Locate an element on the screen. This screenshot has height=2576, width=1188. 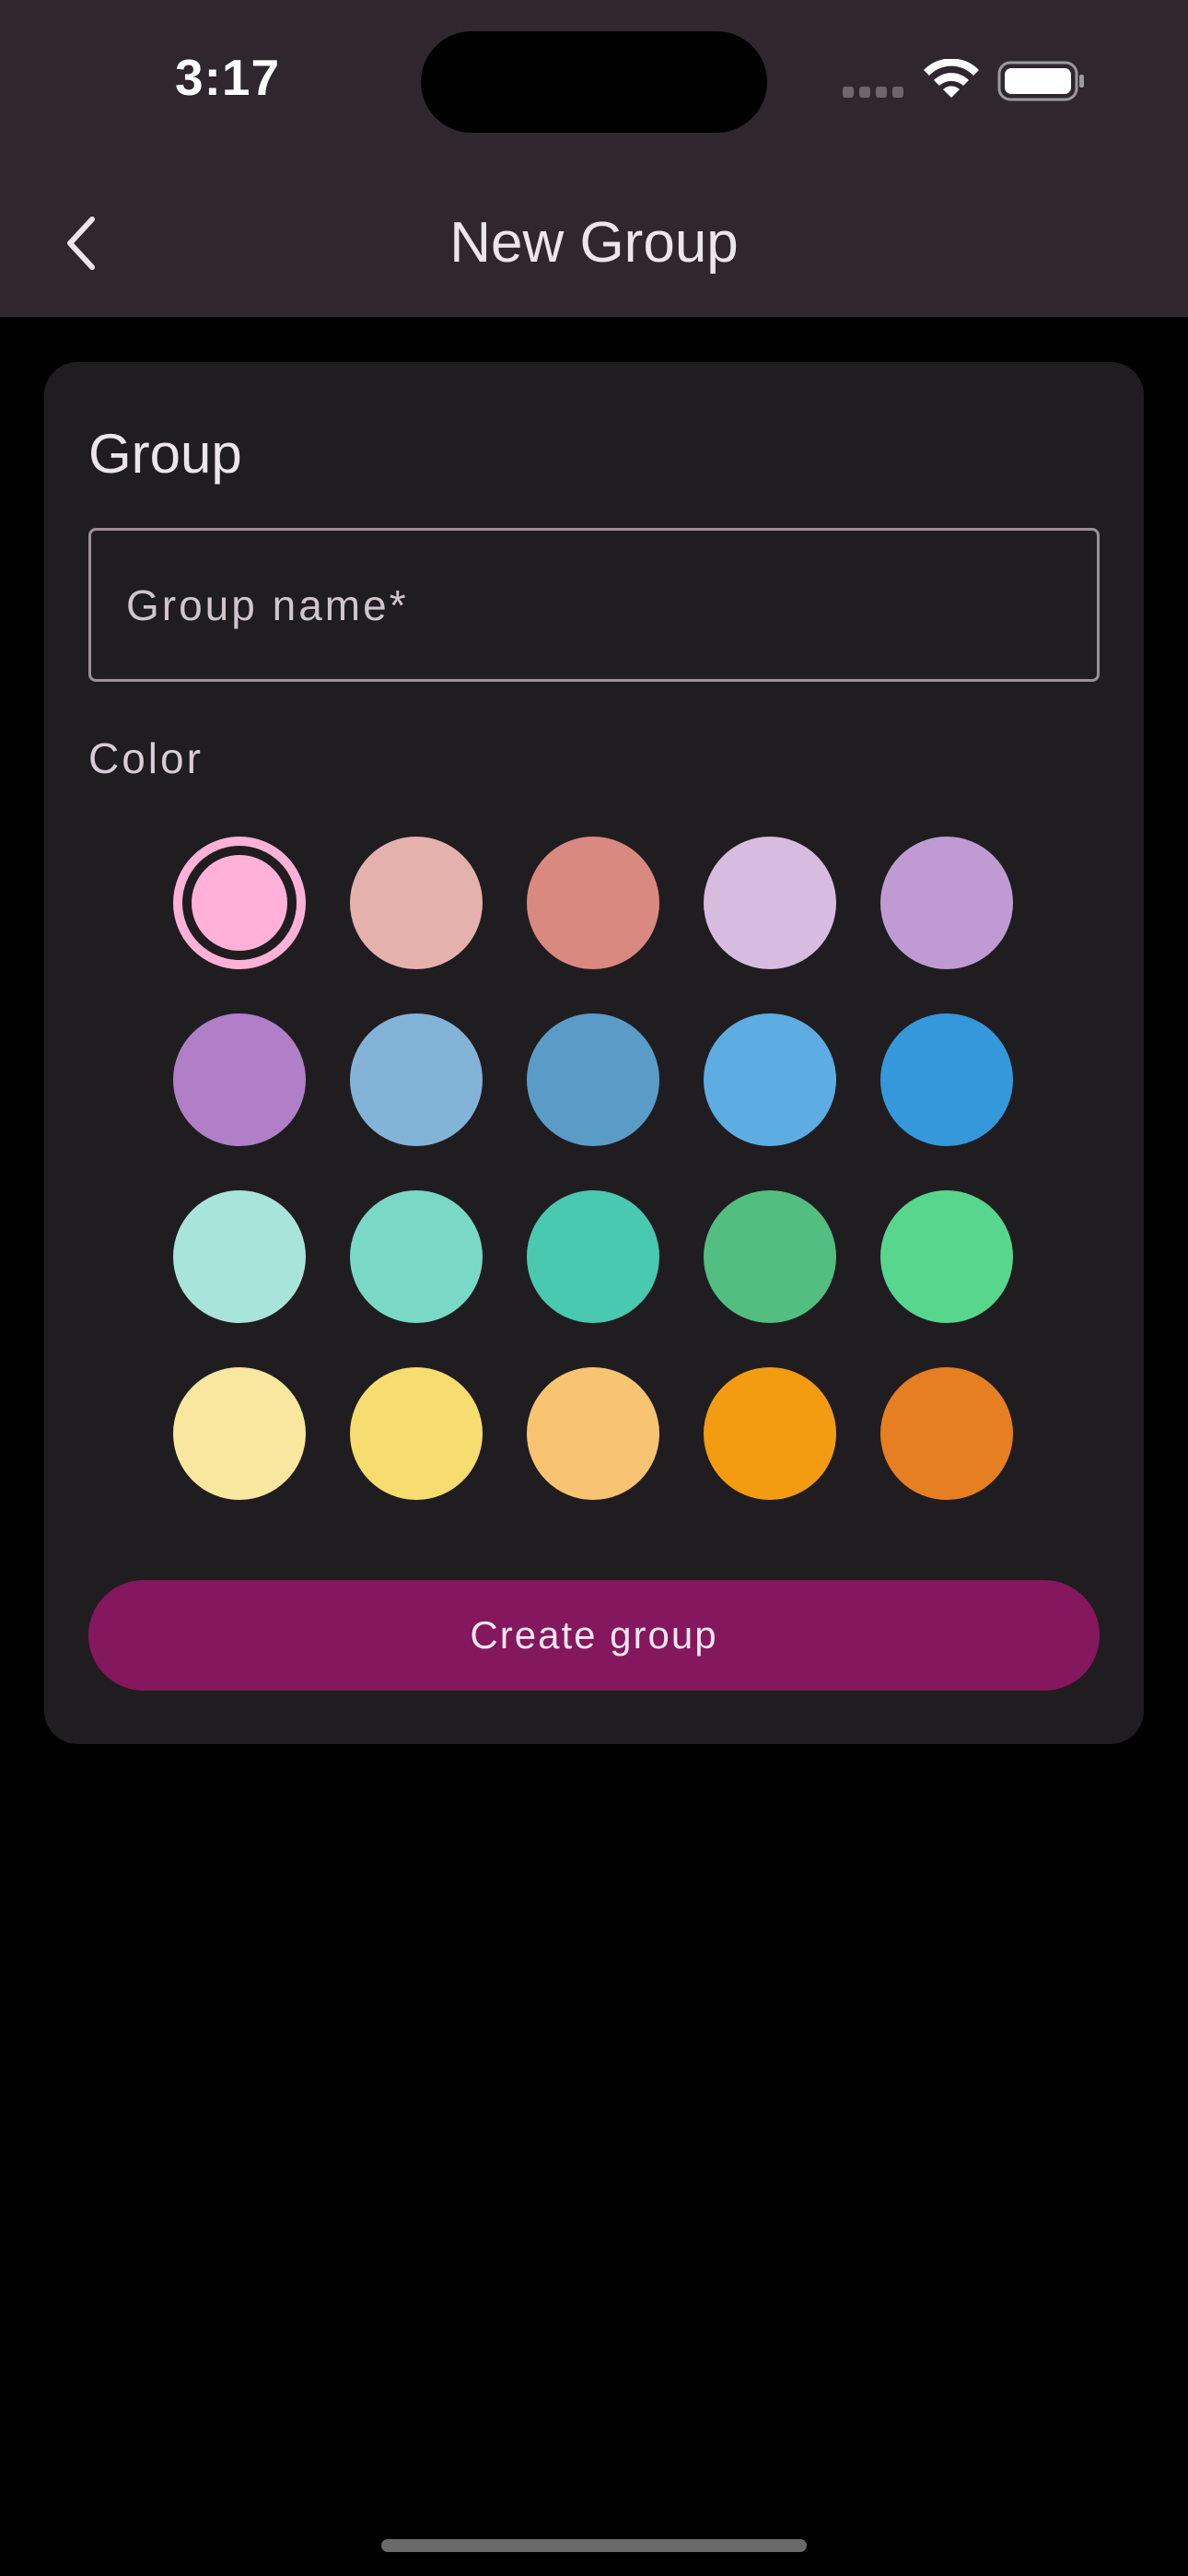
create-group-button: Create group is located at coordinates (594, 1635).